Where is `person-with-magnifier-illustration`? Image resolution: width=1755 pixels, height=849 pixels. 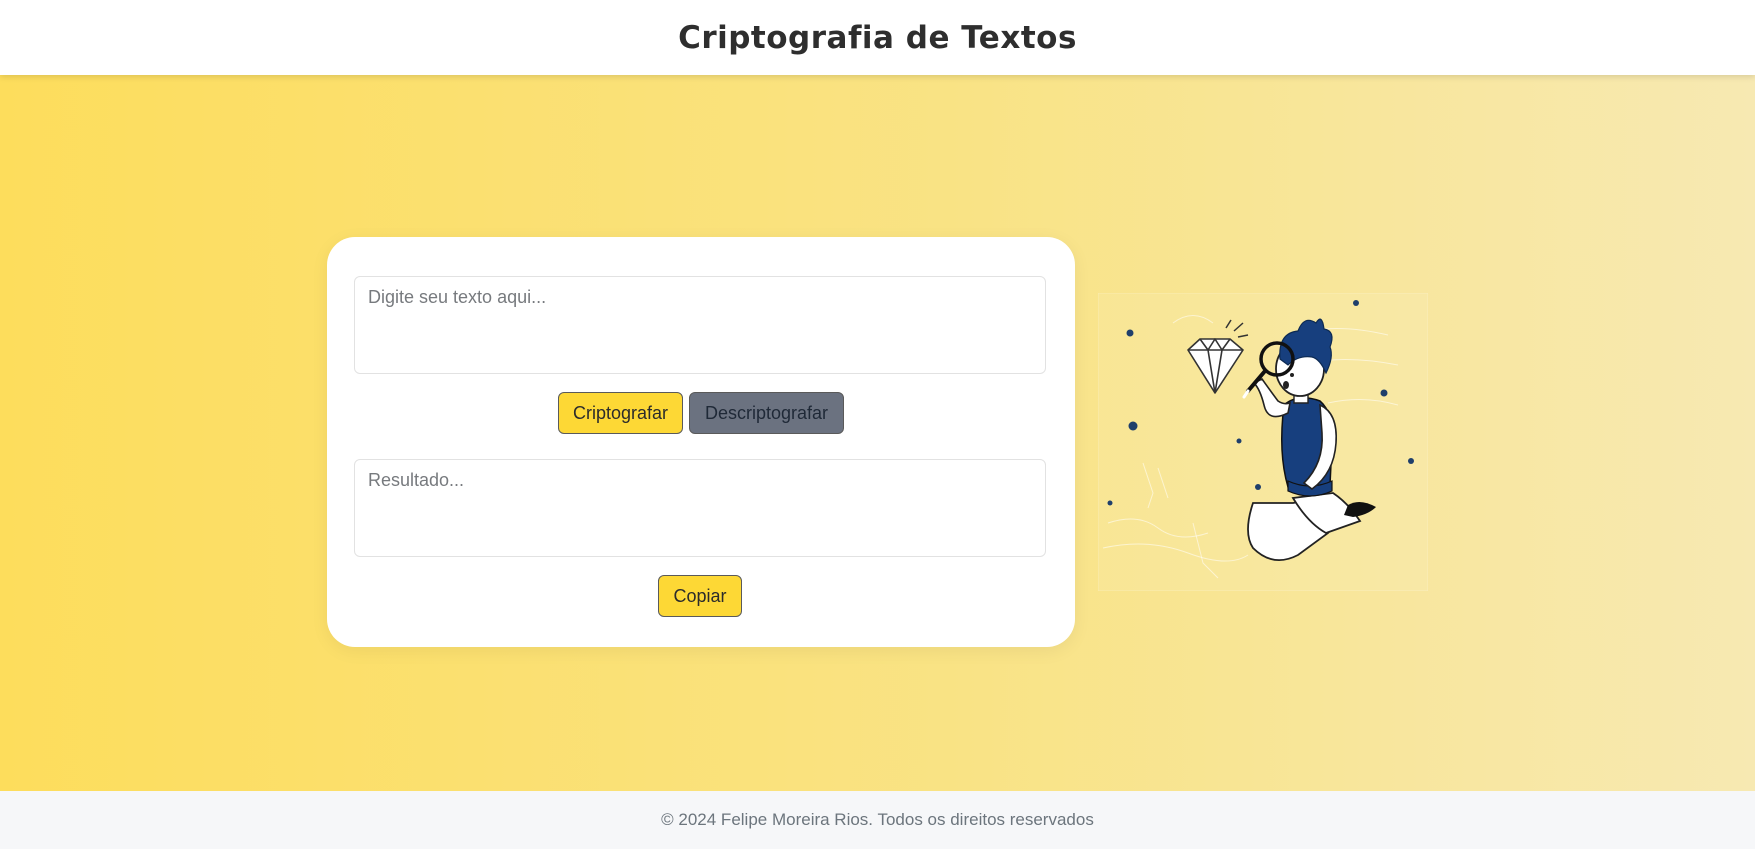
person-with-magnifier-illustration is located at coordinates (1263, 442).